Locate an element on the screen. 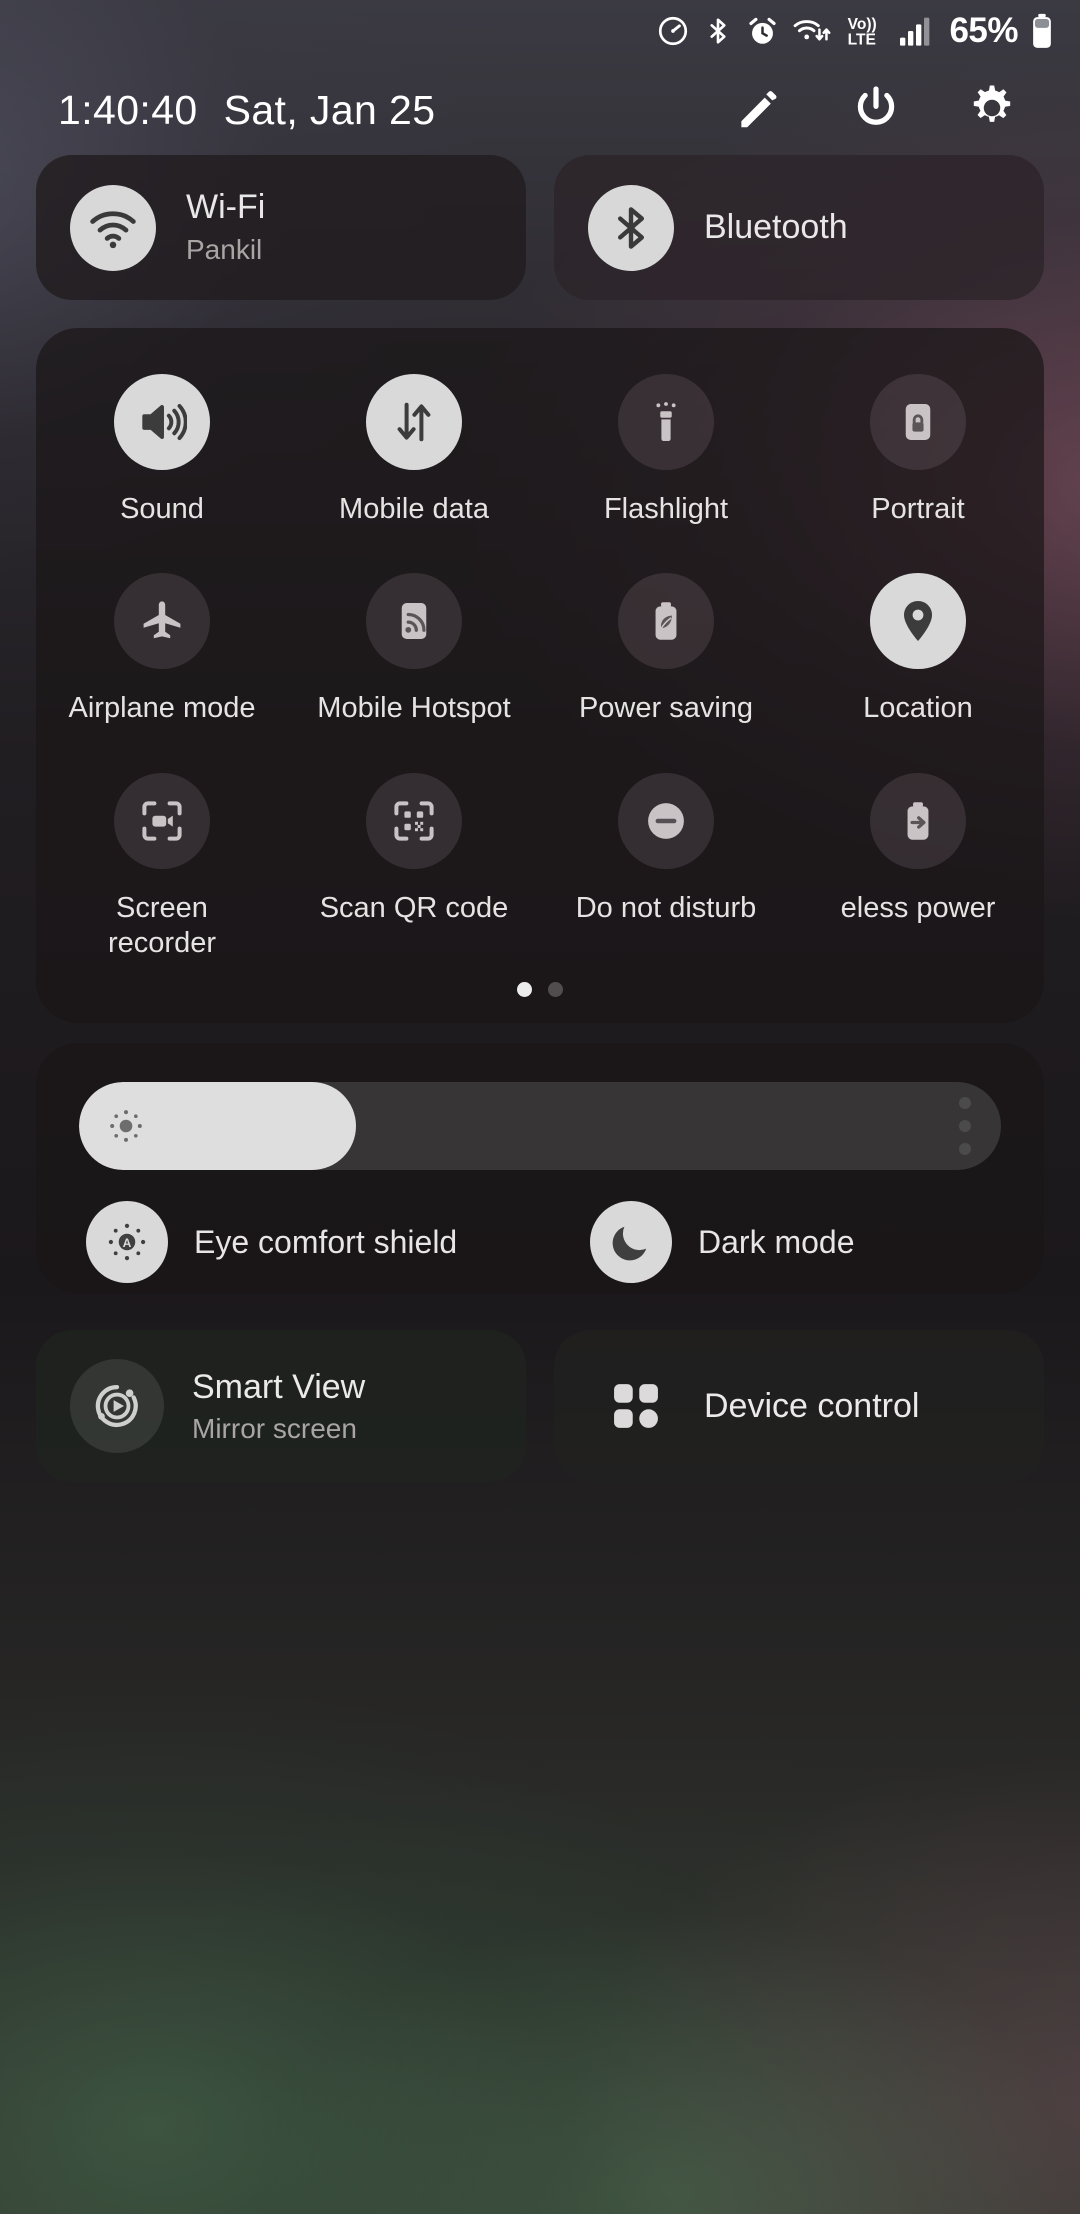  display-toggles: A Eye comfort shield Dark mode is located at coordinates (540, 1242).